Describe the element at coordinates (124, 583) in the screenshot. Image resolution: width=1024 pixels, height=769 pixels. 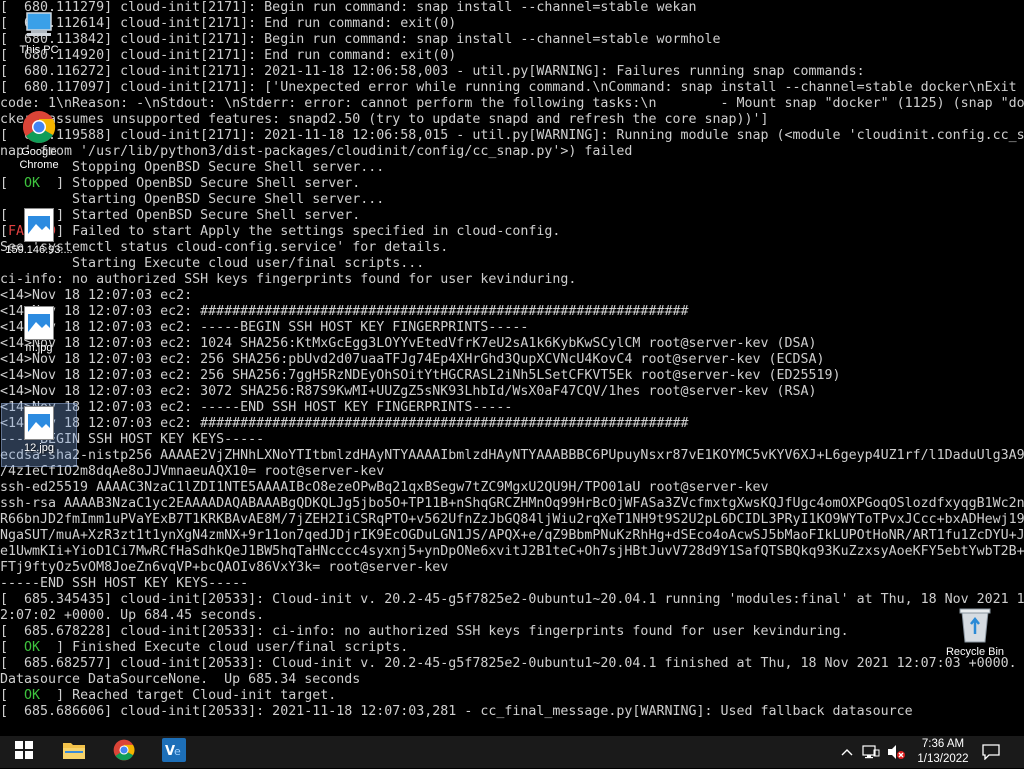
I see `console-line: -----END SSH HOST KEY KEYS-----` at that location.